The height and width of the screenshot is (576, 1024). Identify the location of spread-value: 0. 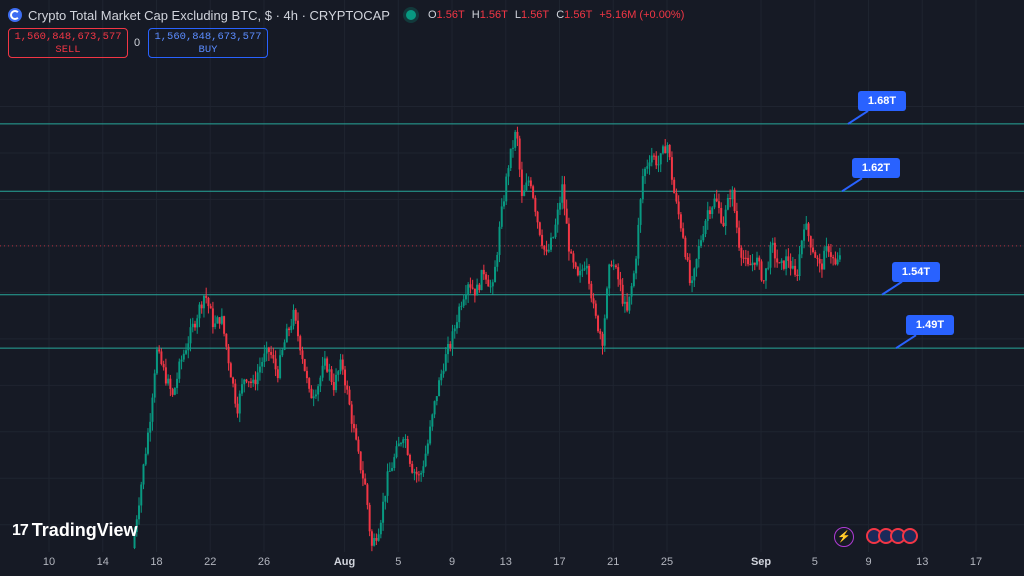
(137, 43).